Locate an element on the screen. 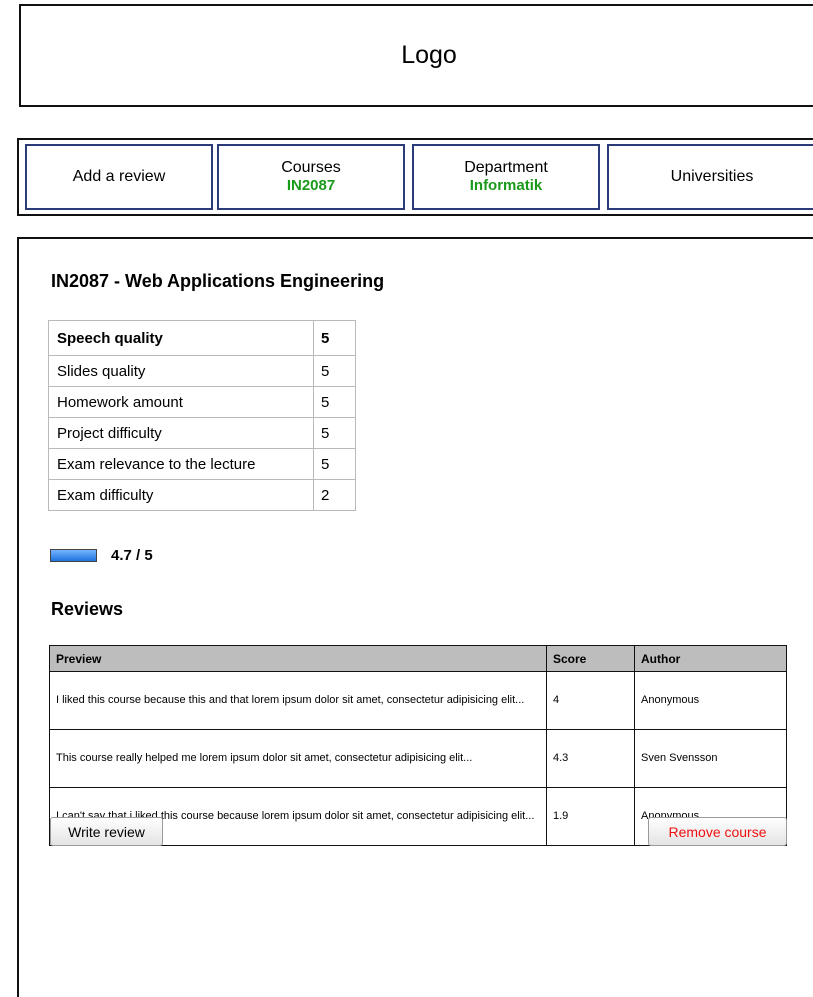  rating-label: Slides quality is located at coordinates (181, 371).